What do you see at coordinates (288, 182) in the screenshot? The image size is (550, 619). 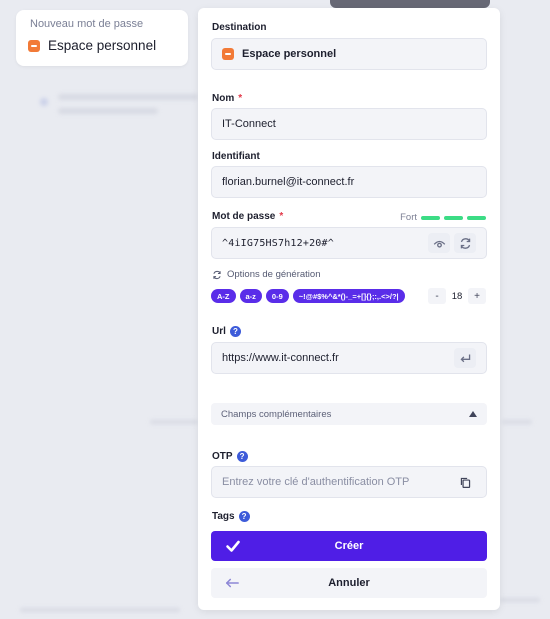 I see `identifier-value: florian.burnel@it-connect.fr` at bounding box center [288, 182].